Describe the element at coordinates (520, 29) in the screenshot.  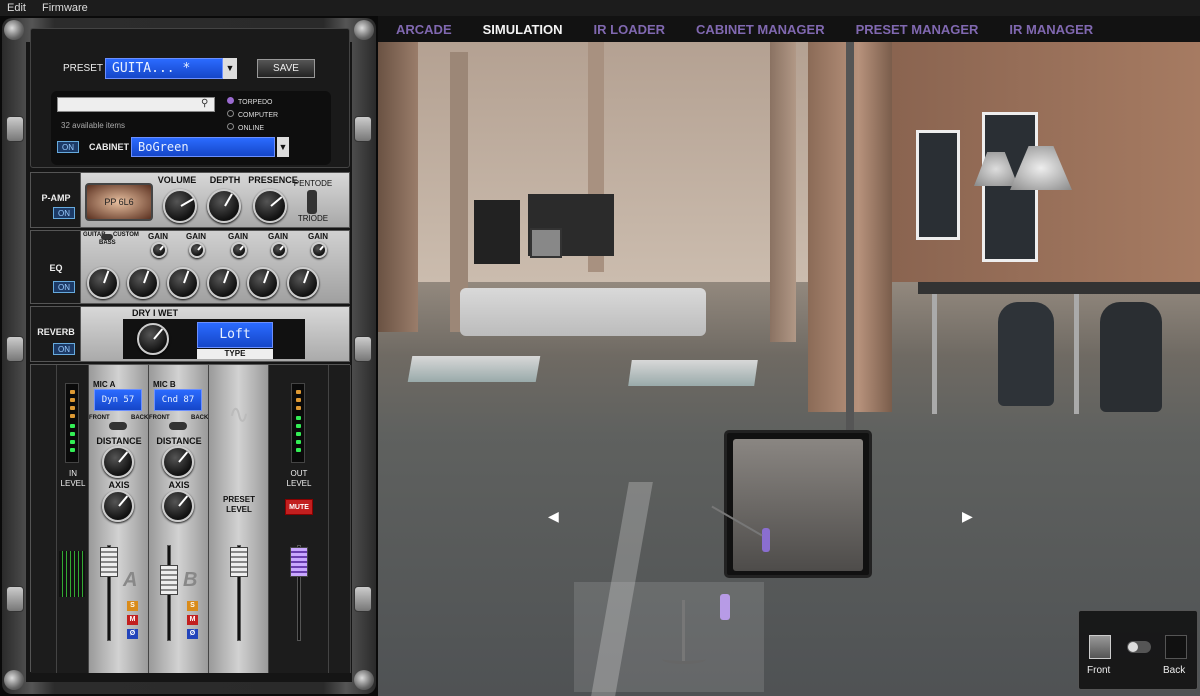
I see `tab-simulation: SIMULATION` at that location.